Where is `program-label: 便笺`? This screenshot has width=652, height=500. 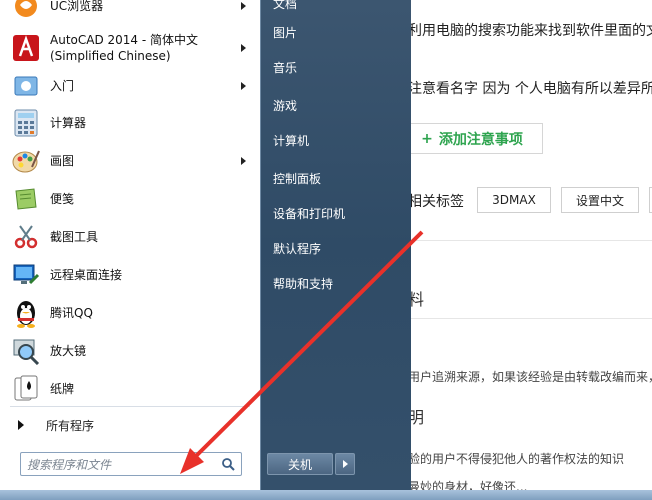 program-label: 便笺 is located at coordinates (62, 199).